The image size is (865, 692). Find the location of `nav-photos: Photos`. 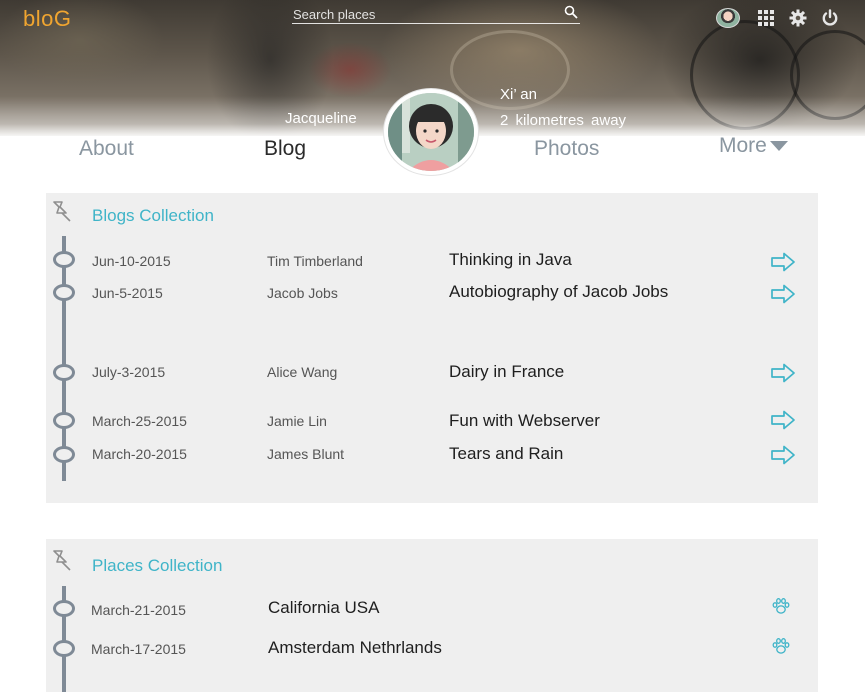

nav-photos: Photos is located at coordinates (566, 149).